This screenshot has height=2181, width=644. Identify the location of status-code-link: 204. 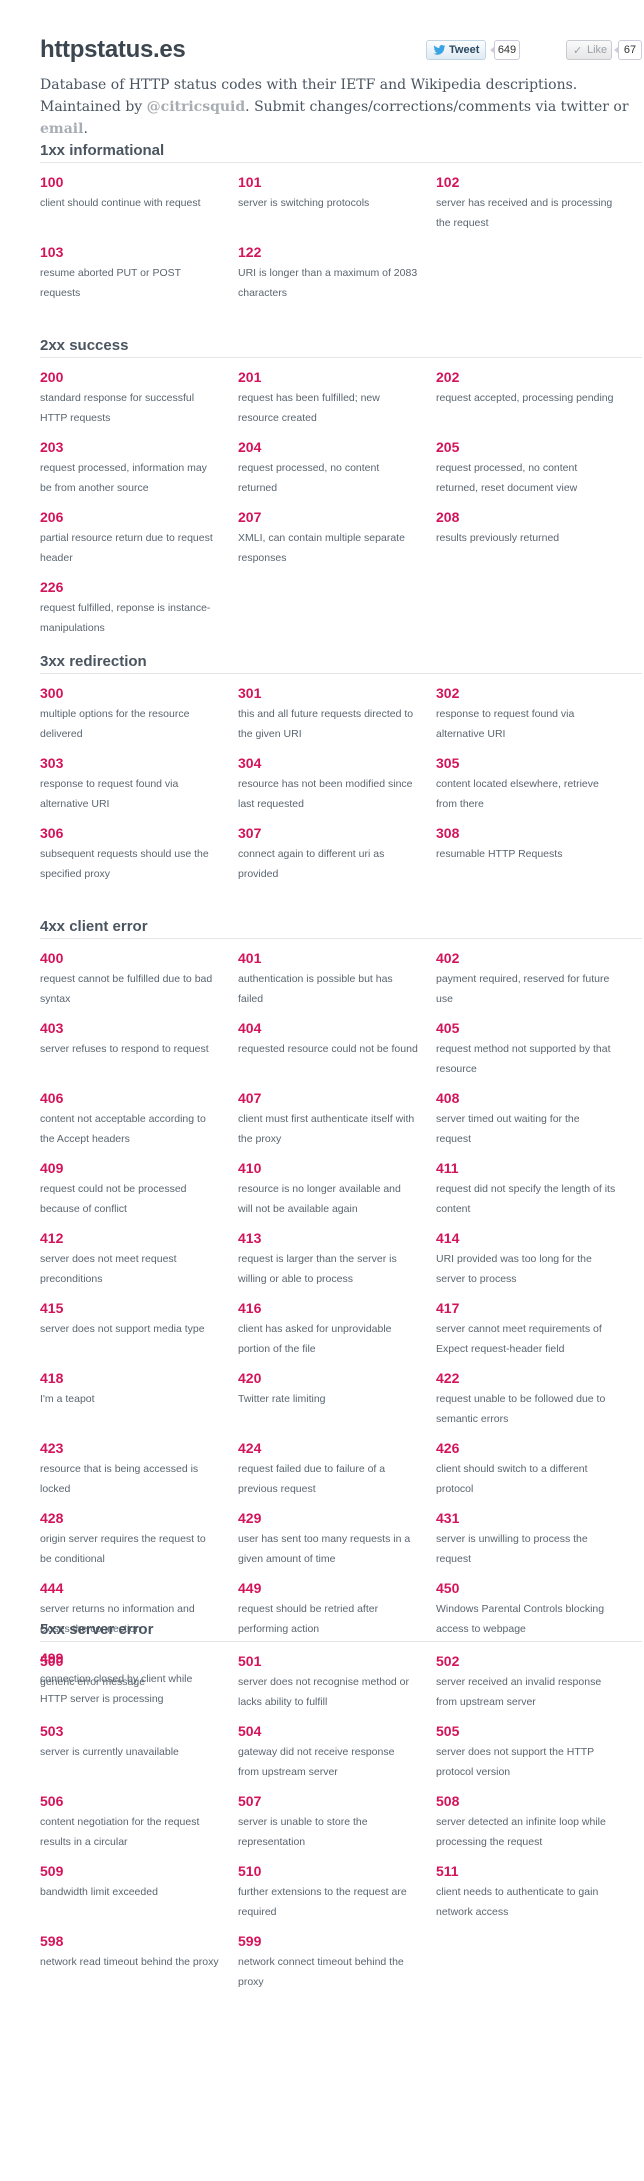
(328, 447).